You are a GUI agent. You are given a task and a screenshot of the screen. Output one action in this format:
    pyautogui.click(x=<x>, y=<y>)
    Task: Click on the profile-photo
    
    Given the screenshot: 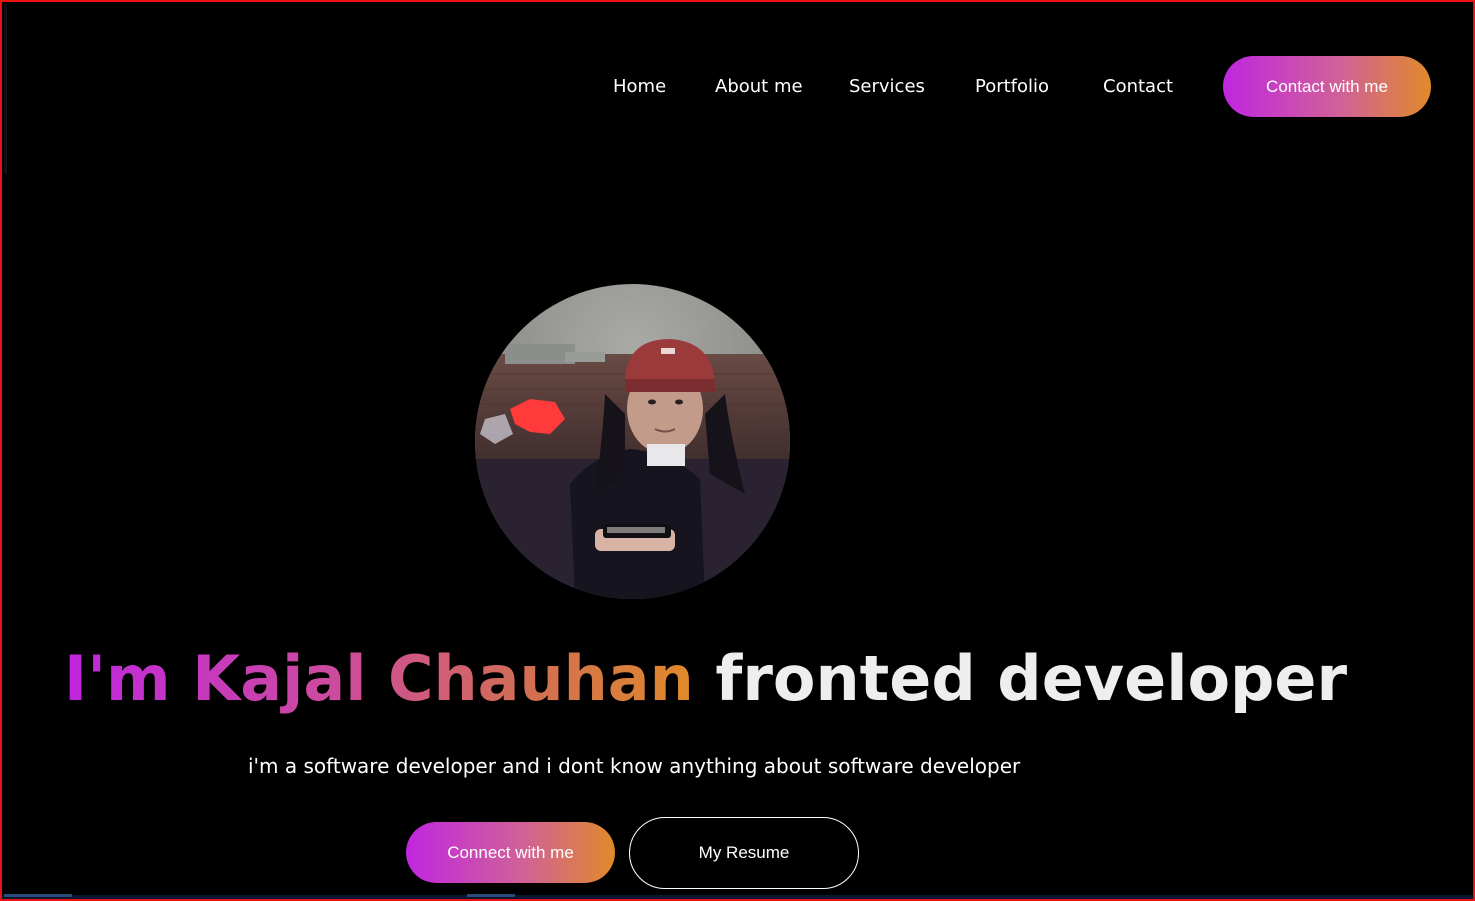 What is the action you would take?
    pyautogui.click(x=632, y=441)
    